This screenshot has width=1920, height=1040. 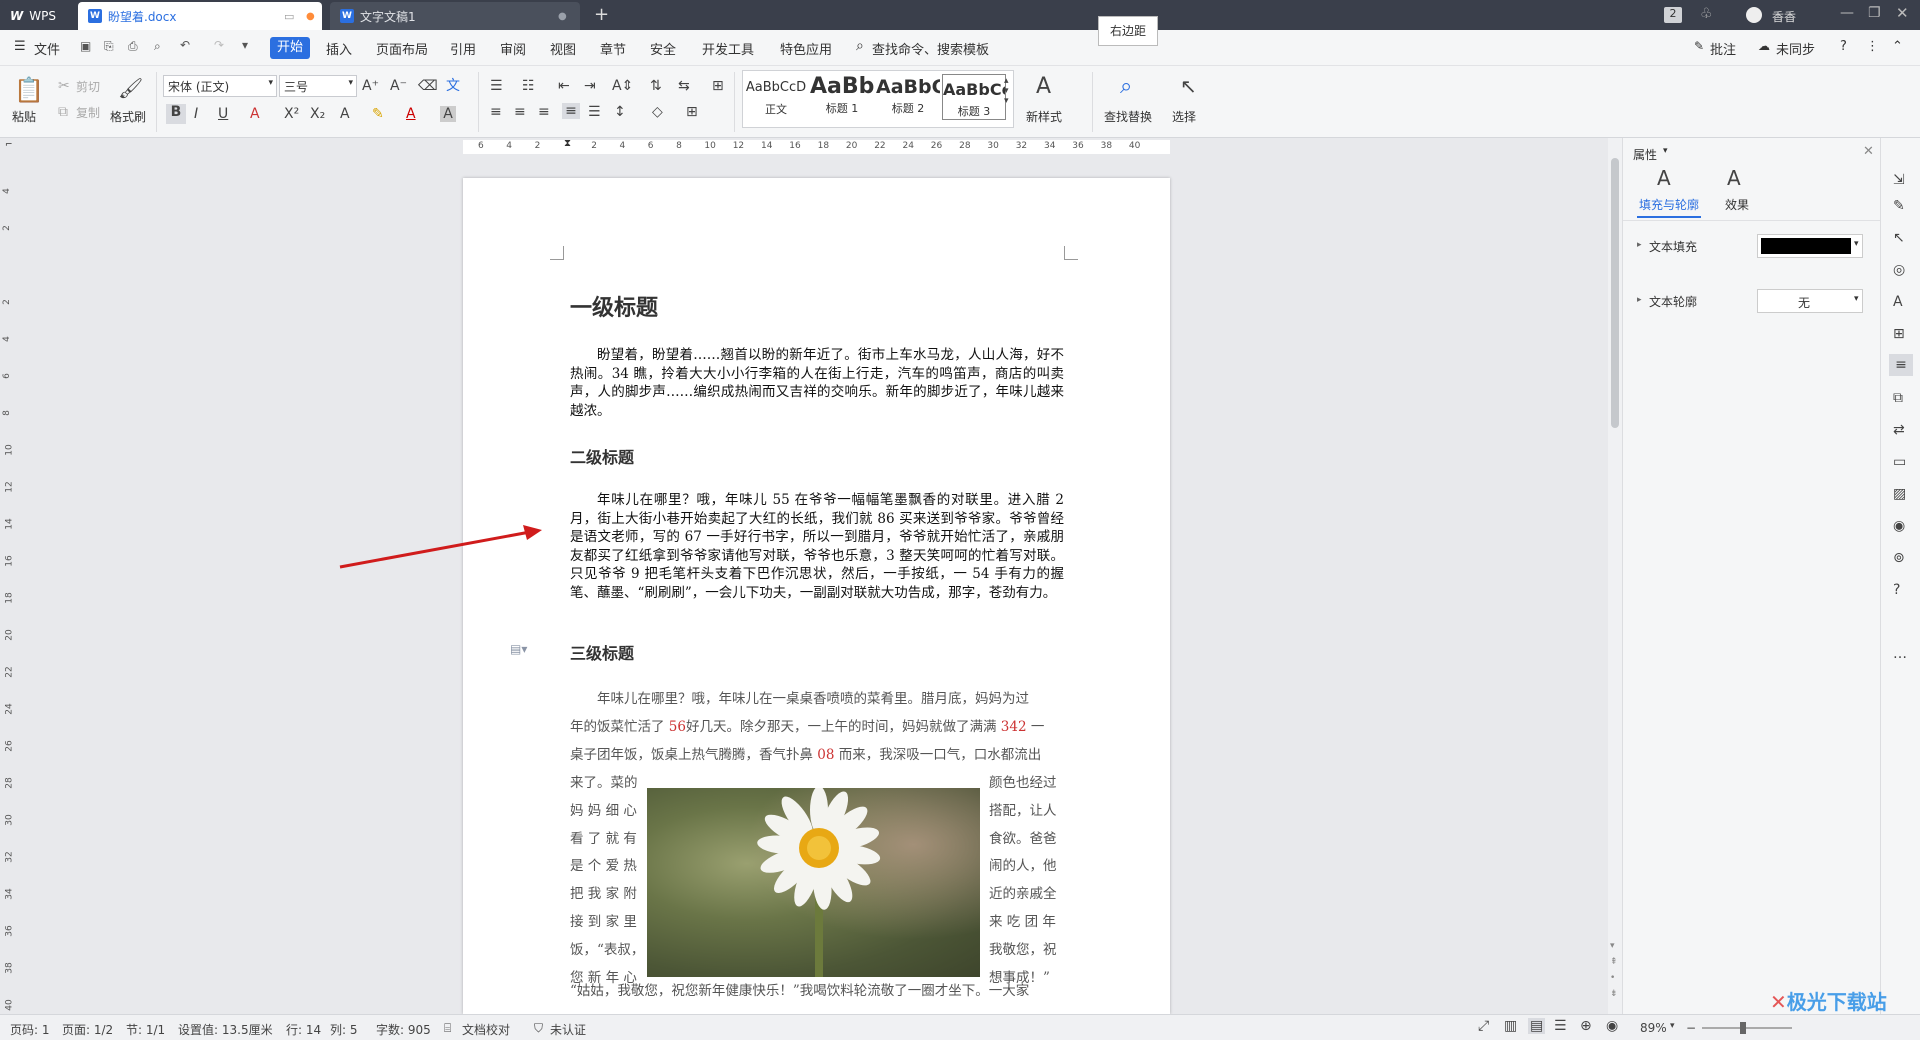 I want to click on collapse-icon: ⇲, so click(x=1899, y=180).